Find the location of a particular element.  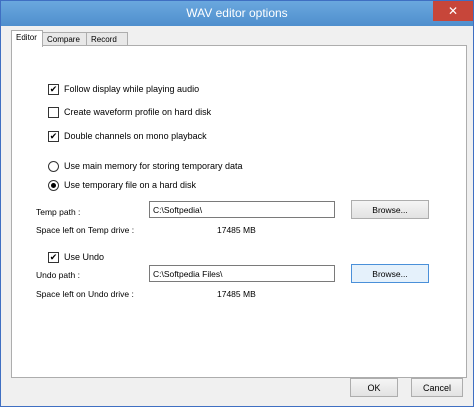

temp-file-label: Use temporary file on a hard disk is located at coordinates (130, 185).